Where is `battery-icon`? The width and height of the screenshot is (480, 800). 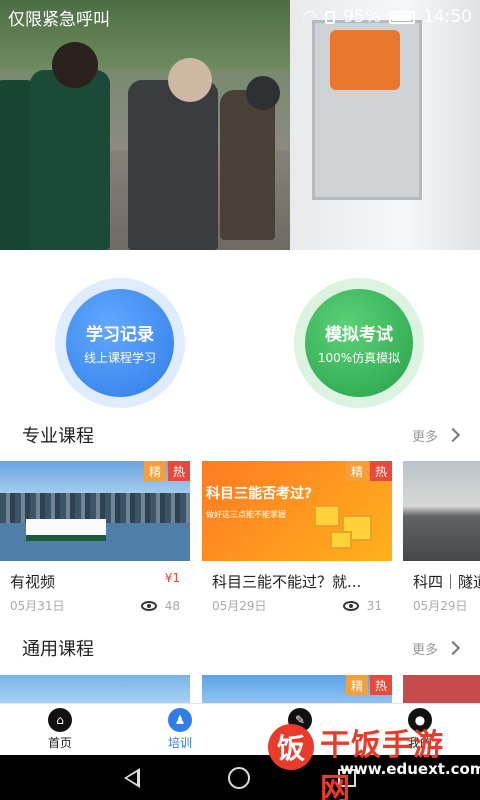
battery-icon is located at coordinates (402, 17).